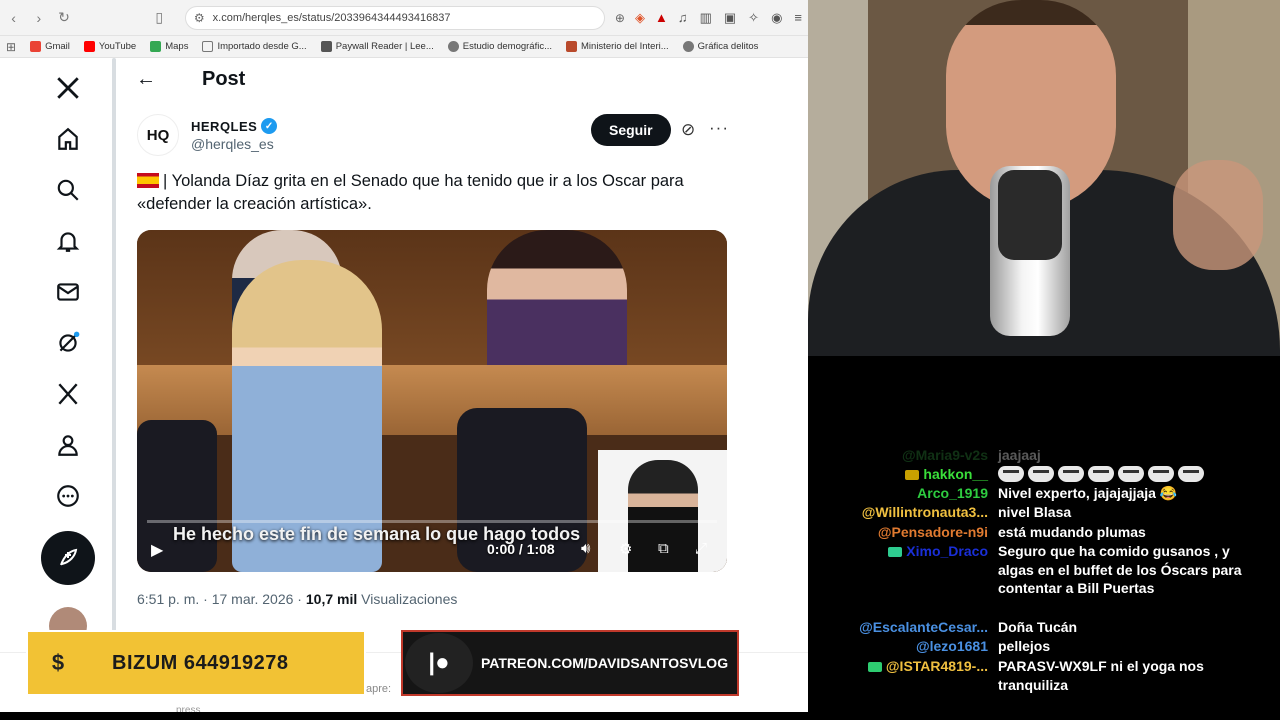 The height and width of the screenshot is (720, 1280). I want to click on chat-username: @Pensadore-n9i, so click(903, 532).